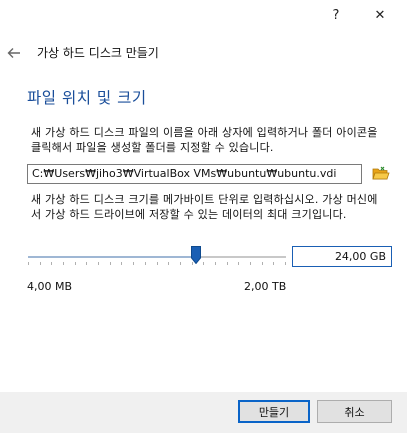 The image size is (407, 433). I want to click on help-button: ?, so click(336, 15).